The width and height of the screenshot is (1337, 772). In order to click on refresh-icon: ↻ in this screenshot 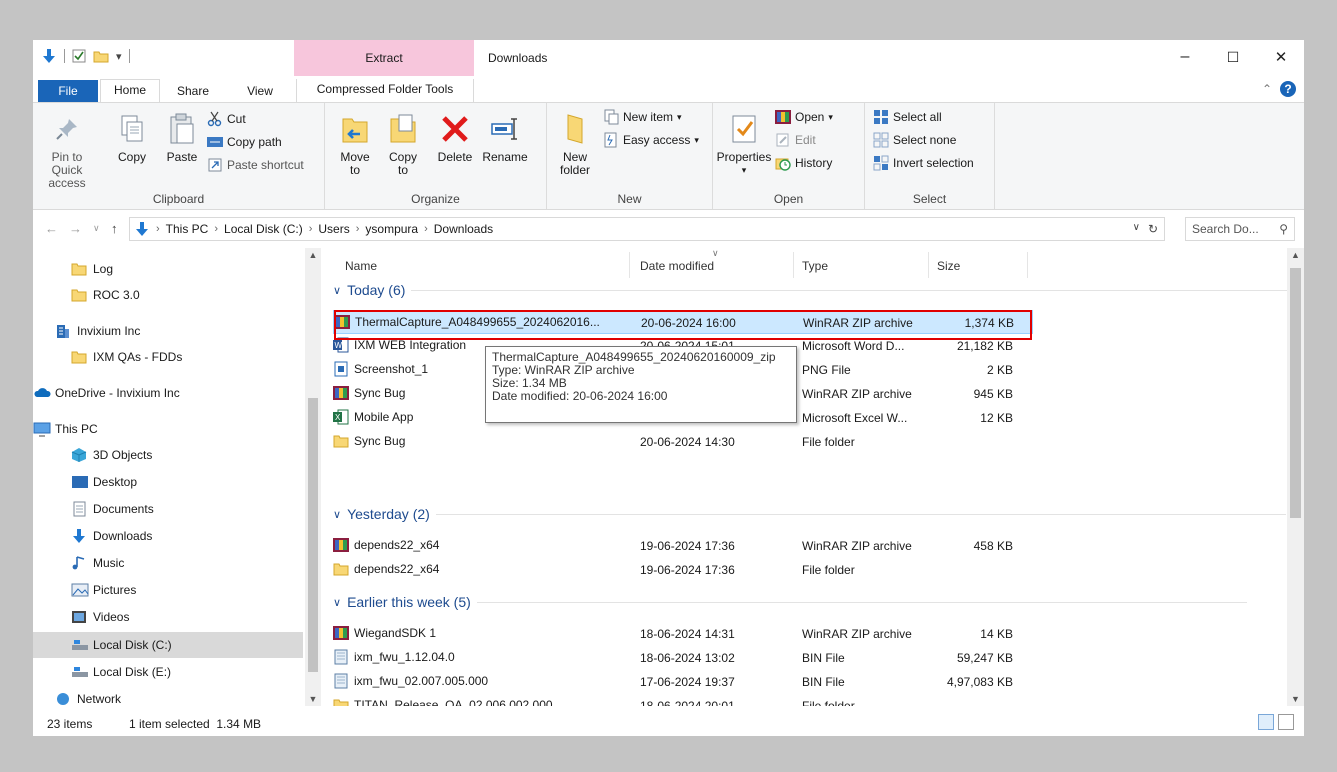, I will do `click(1153, 229)`.